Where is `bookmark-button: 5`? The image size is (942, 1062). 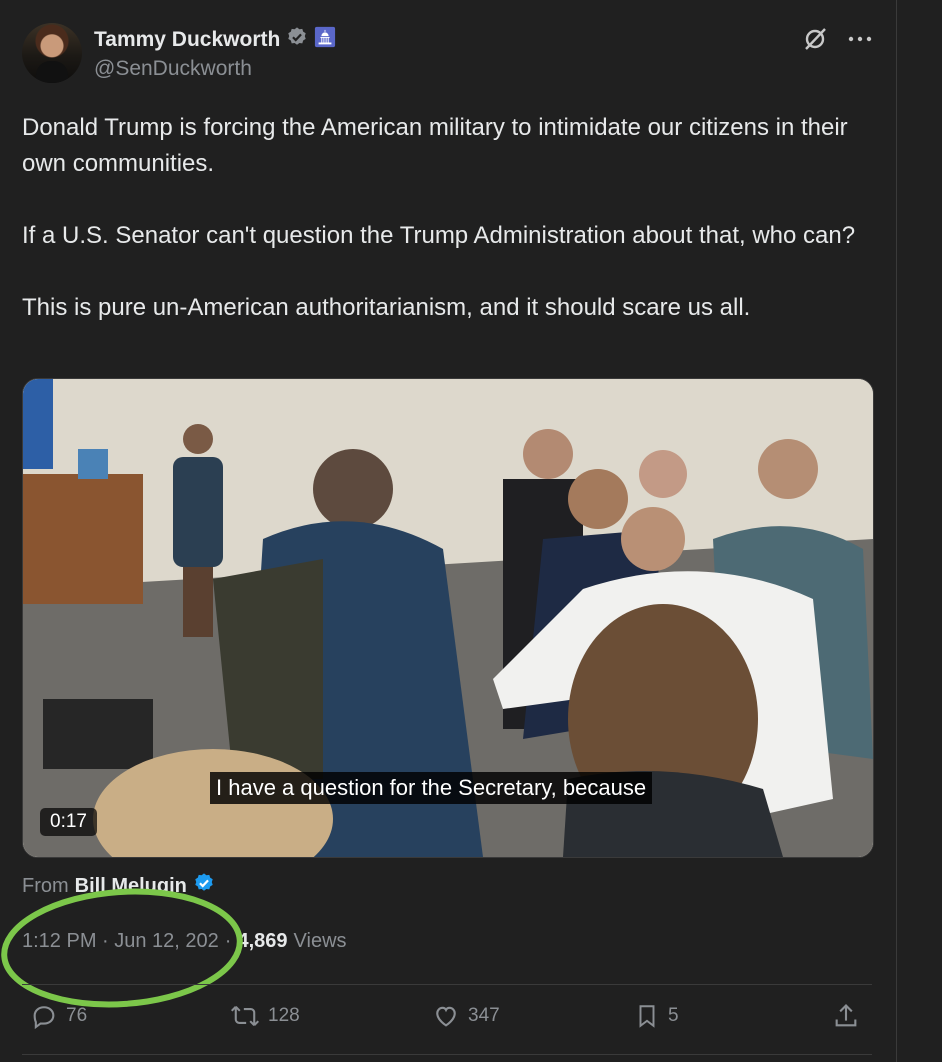
bookmark-button: 5 is located at coordinates (656, 1016).